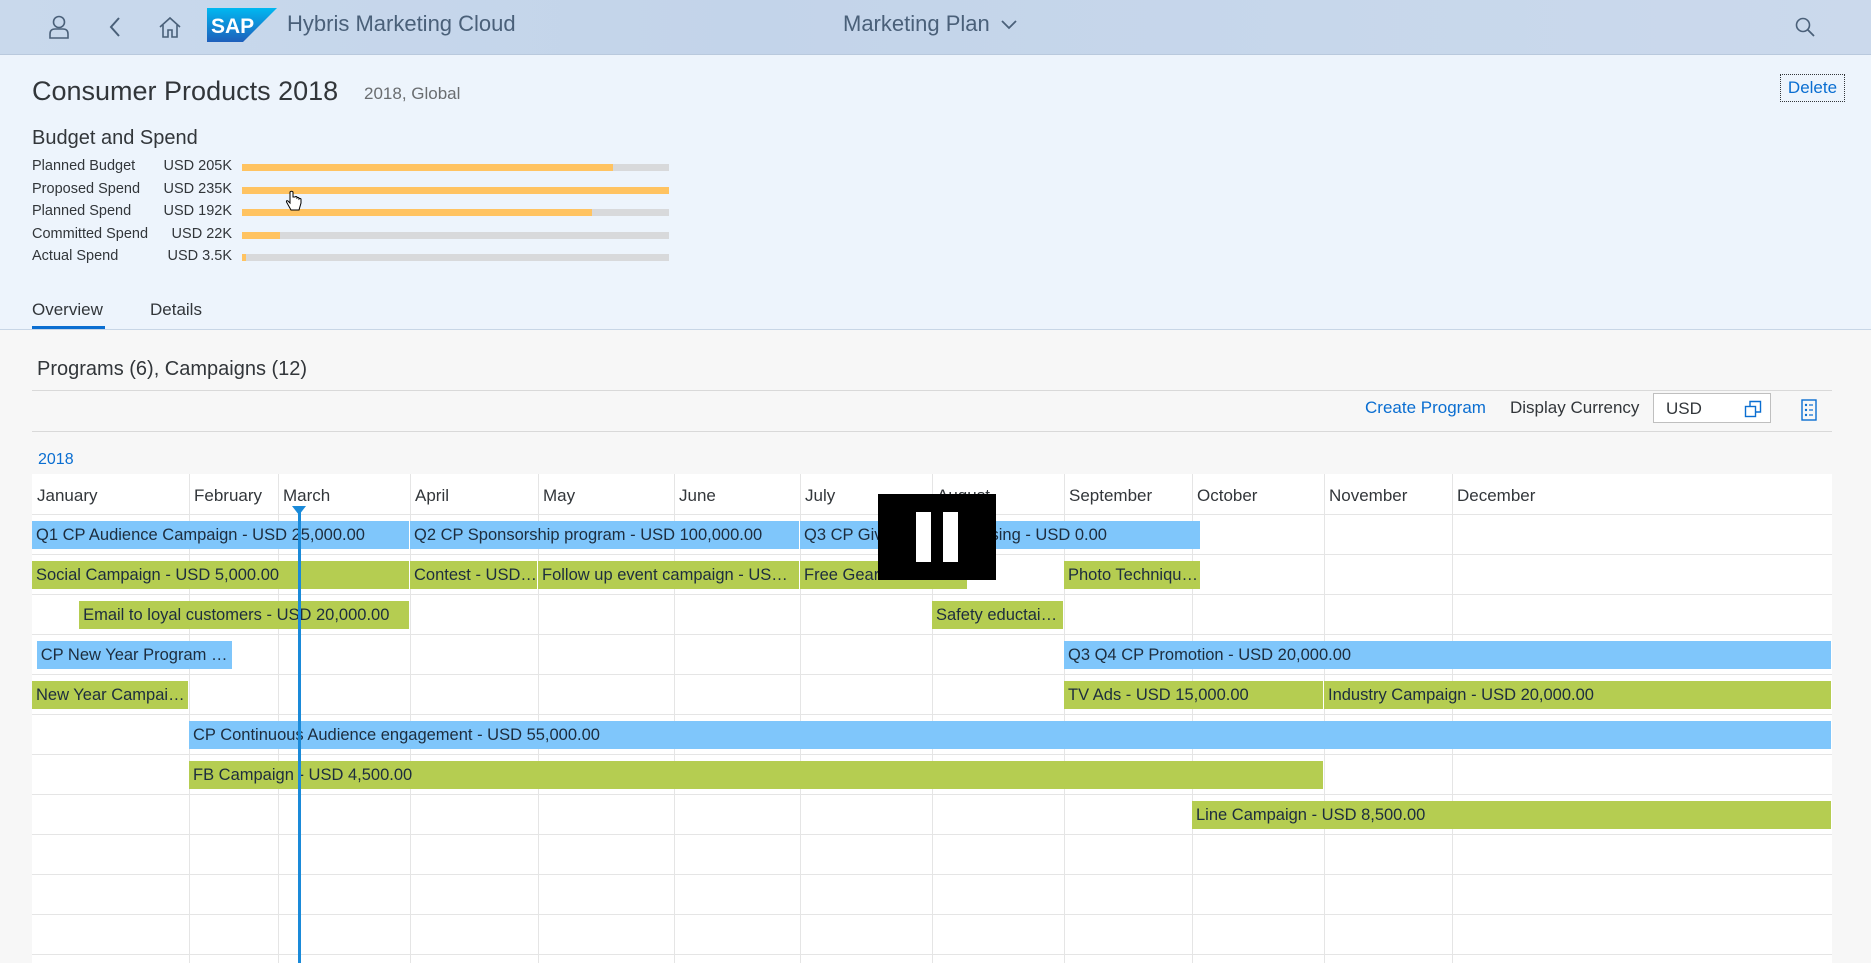 The height and width of the screenshot is (963, 1871). What do you see at coordinates (115, 27) in the screenshot?
I see `back-icon` at bounding box center [115, 27].